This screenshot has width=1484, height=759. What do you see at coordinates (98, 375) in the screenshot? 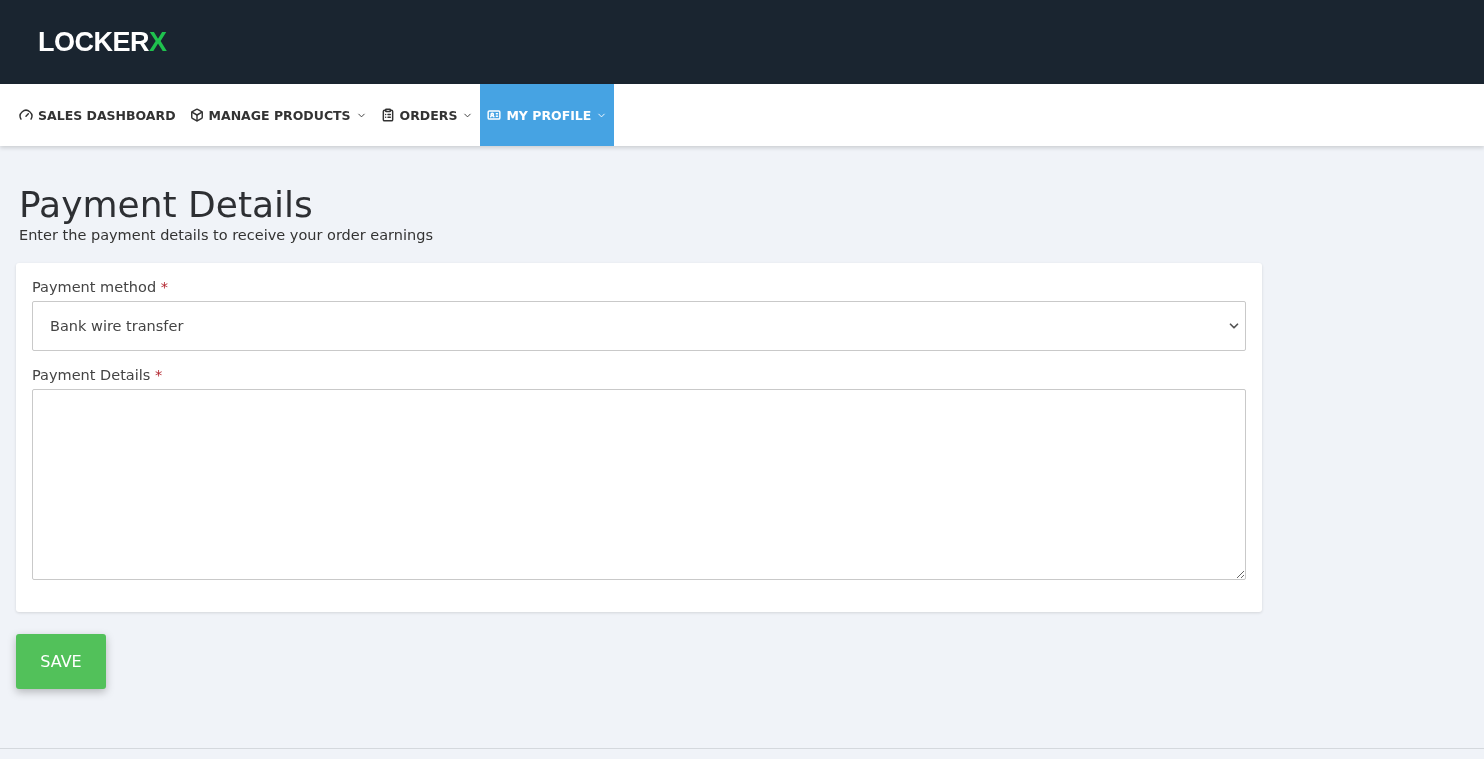
I see `field-label: Payment Details *` at bounding box center [98, 375].